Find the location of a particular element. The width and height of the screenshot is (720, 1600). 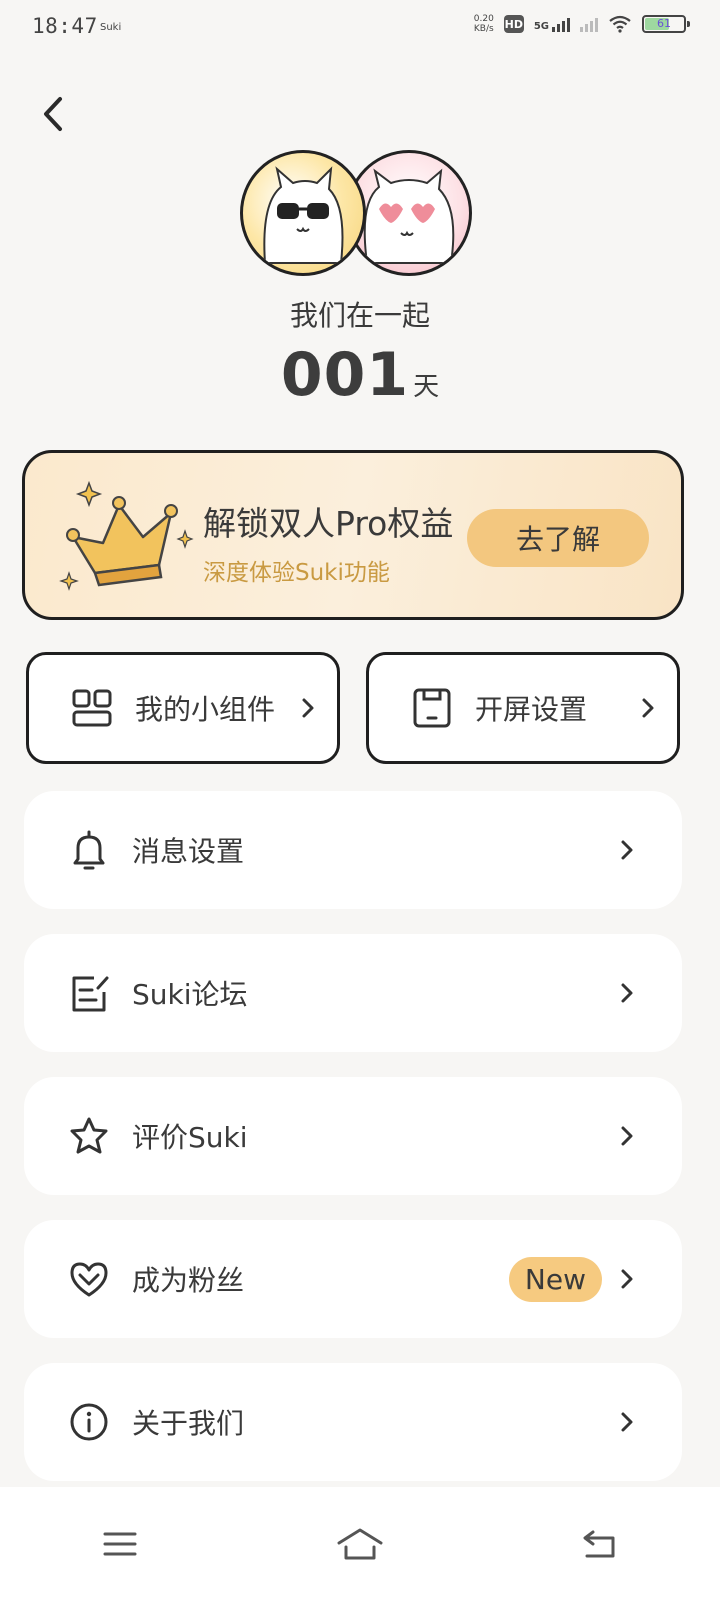

return-icon is located at coordinates (599, 1543).